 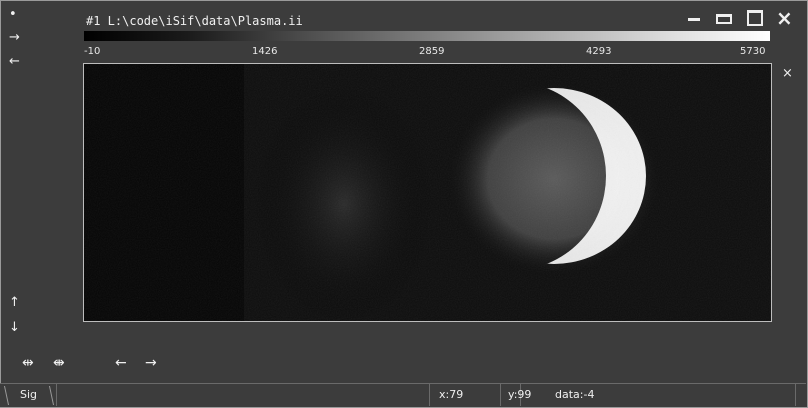 I want to click on status-bar, so click(x=403, y=395).